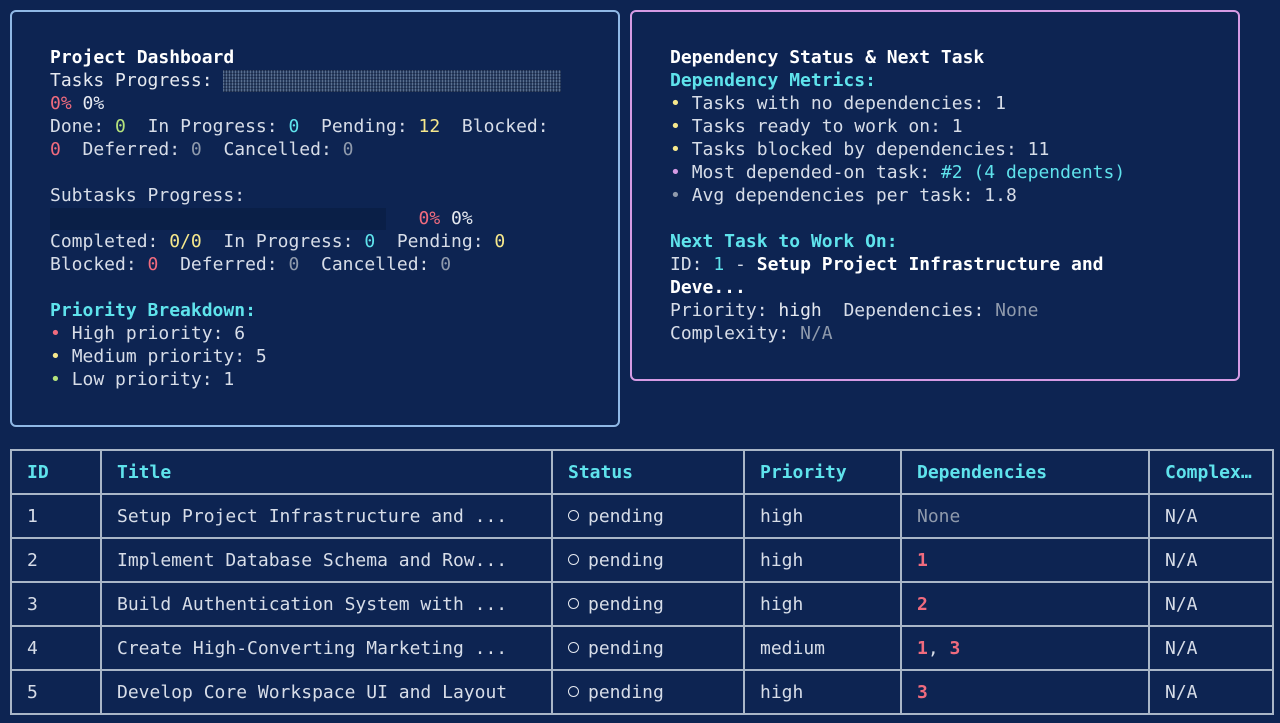 This screenshot has height=723, width=1280. I want to click on dependency-panel-title: Dependency Status & Next Task, so click(827, 57).